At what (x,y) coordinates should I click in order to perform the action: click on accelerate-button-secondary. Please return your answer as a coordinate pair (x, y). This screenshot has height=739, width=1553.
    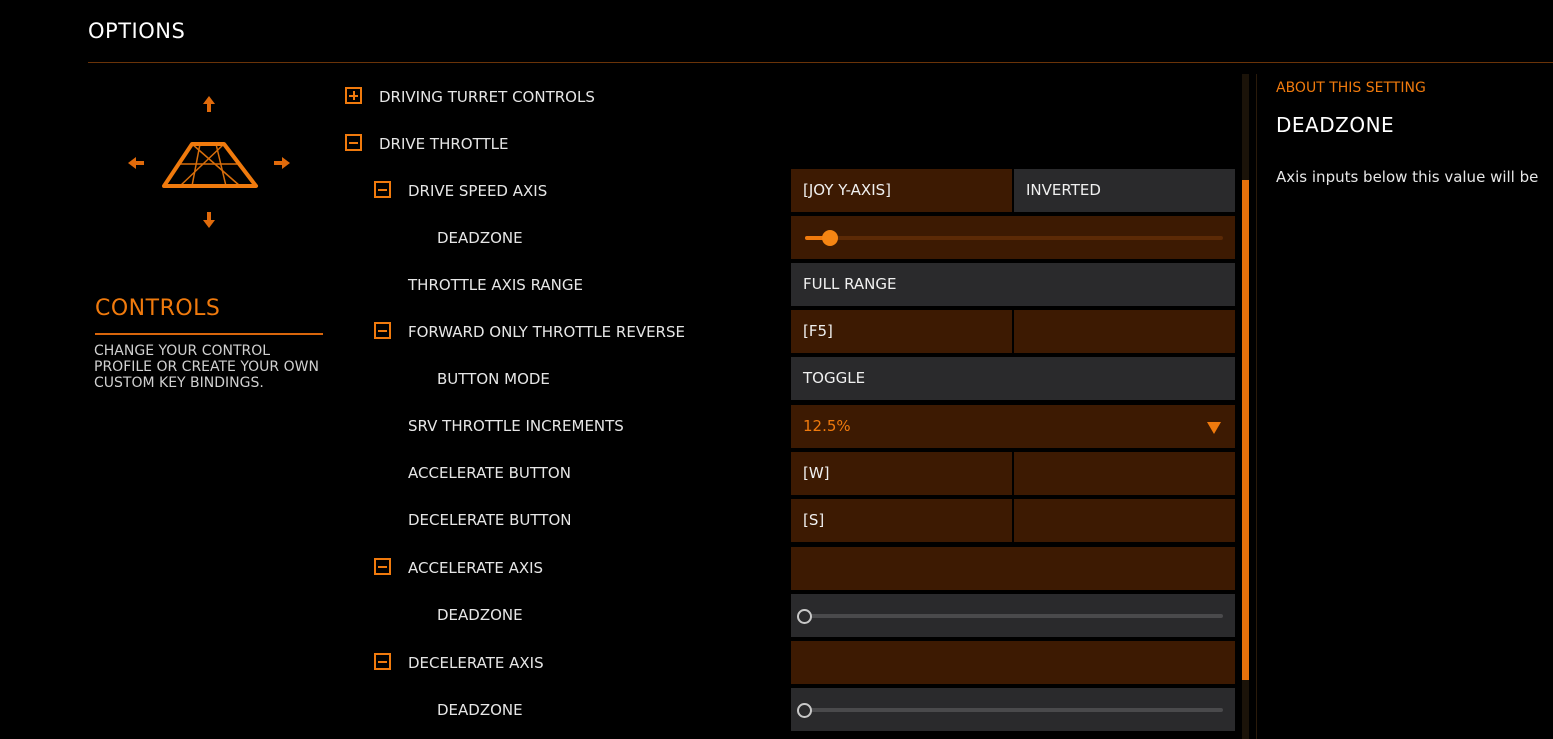
    Looking at the image, I should click on (1124, 473).